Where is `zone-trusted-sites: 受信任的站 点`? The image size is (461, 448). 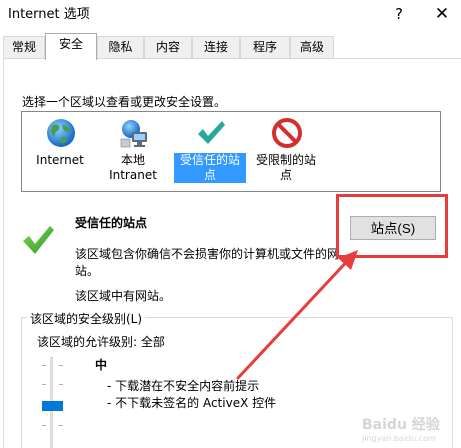 zone-trusted-sites: 受信任的站 点 is located at coordinates (210, 151).